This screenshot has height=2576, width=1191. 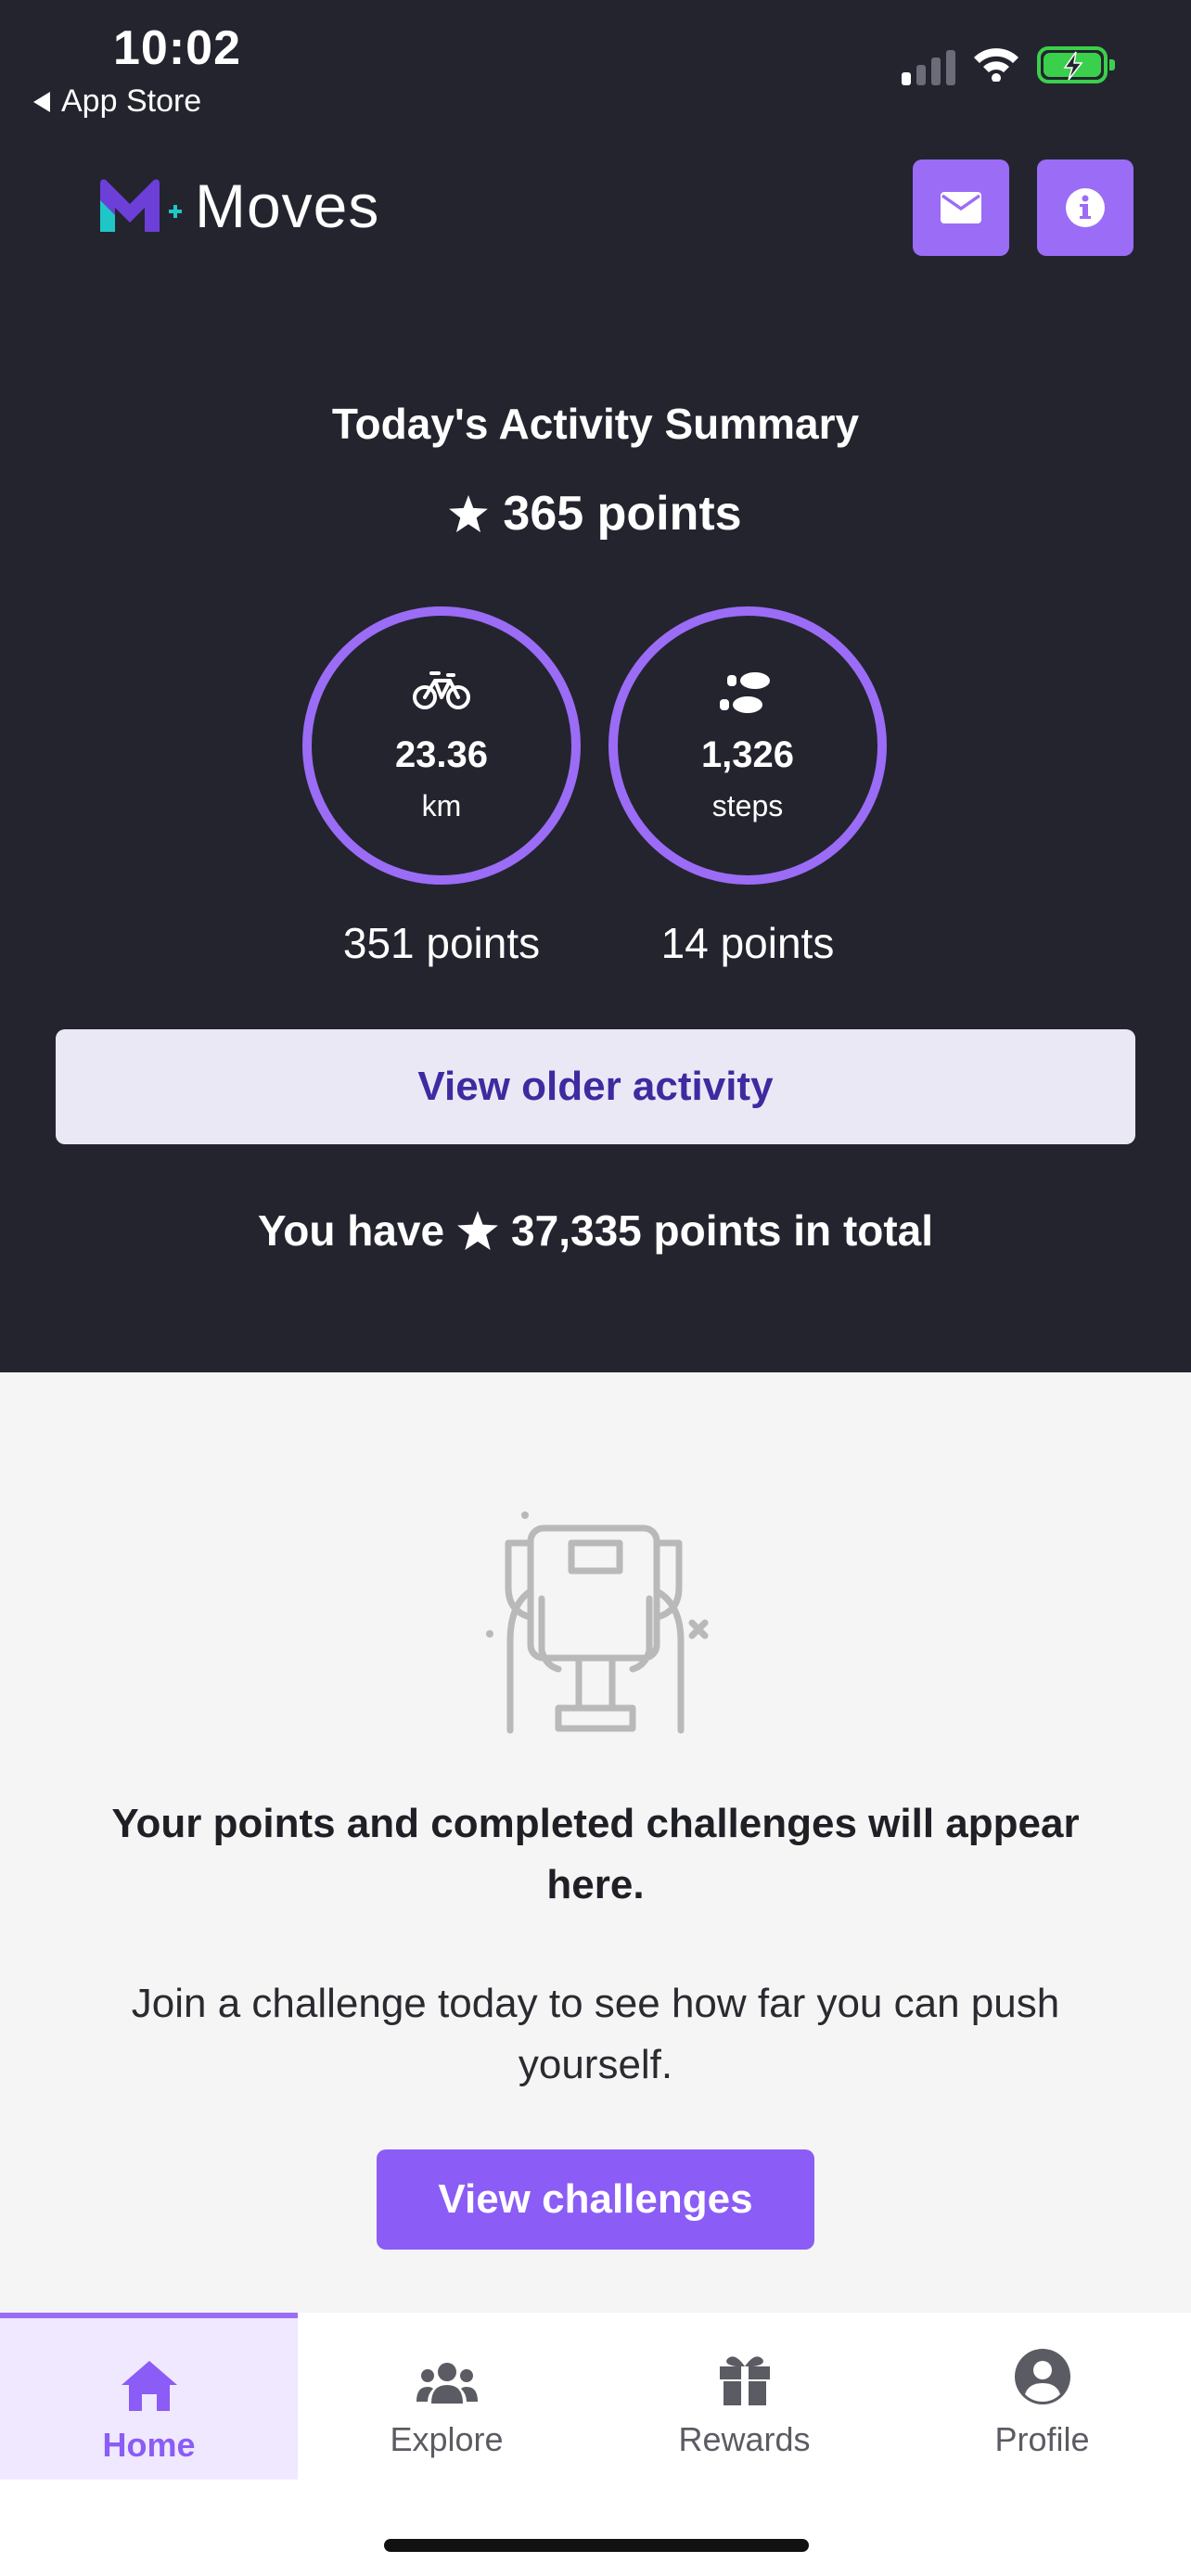 I want to click on tab-rewards: Rewards, so click(x=744, y=2396).